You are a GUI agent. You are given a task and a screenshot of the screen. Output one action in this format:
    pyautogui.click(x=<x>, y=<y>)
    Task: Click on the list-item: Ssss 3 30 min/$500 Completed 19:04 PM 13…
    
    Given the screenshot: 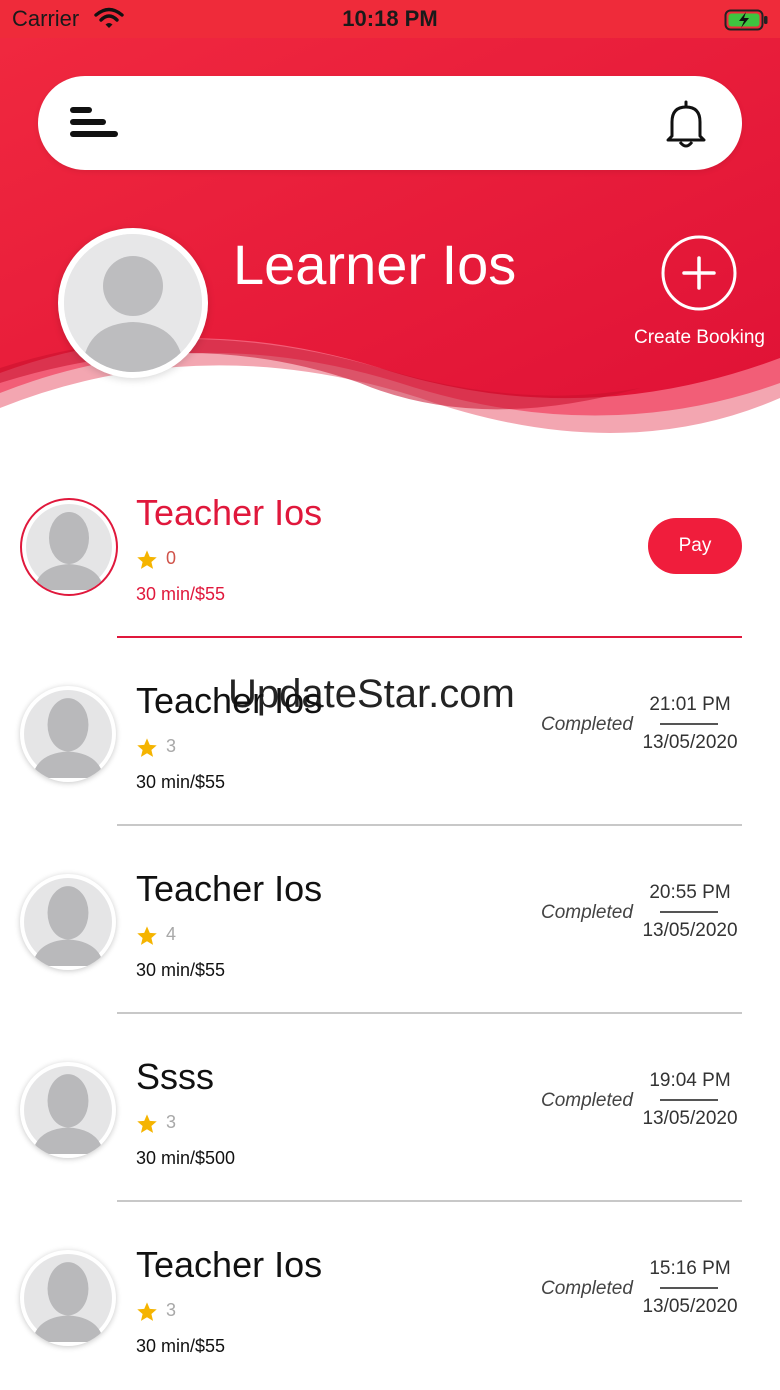 What is the action you would take?
    pyautogui.click(x=390, y=1108)
    